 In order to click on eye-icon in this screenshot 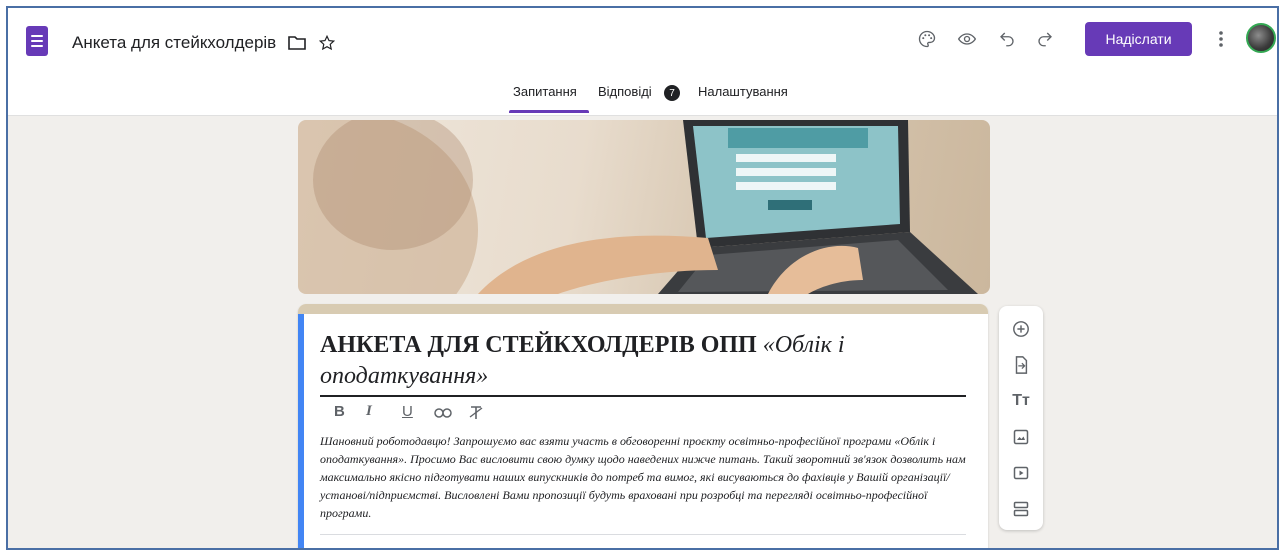, I will do `click(967, 39)`.